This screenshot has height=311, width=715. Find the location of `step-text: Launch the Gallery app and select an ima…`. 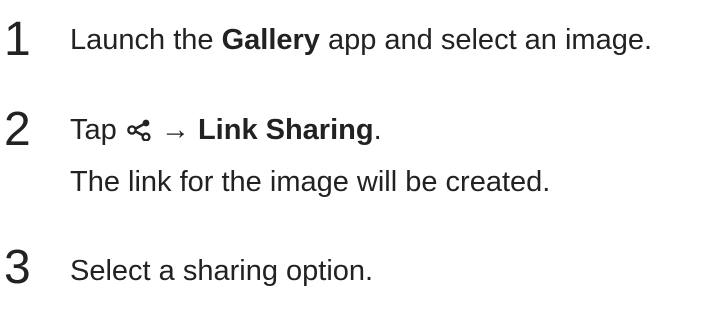

step-text: Launch the Gallery app and select an ima… is located at coordinates (361, 40).